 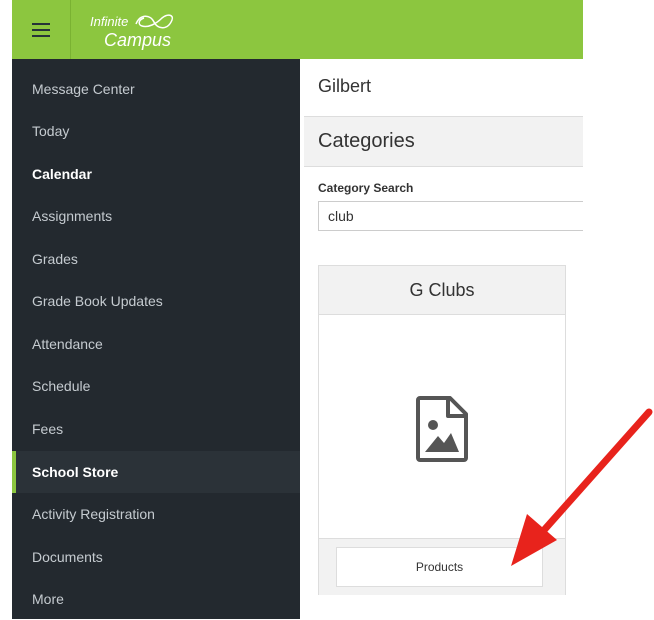 What do you see at coordinates (156, 514) in the screenshot?
I see `sidebar-item-activity-registration: Activity Registration` at bounding box center [156, 514].